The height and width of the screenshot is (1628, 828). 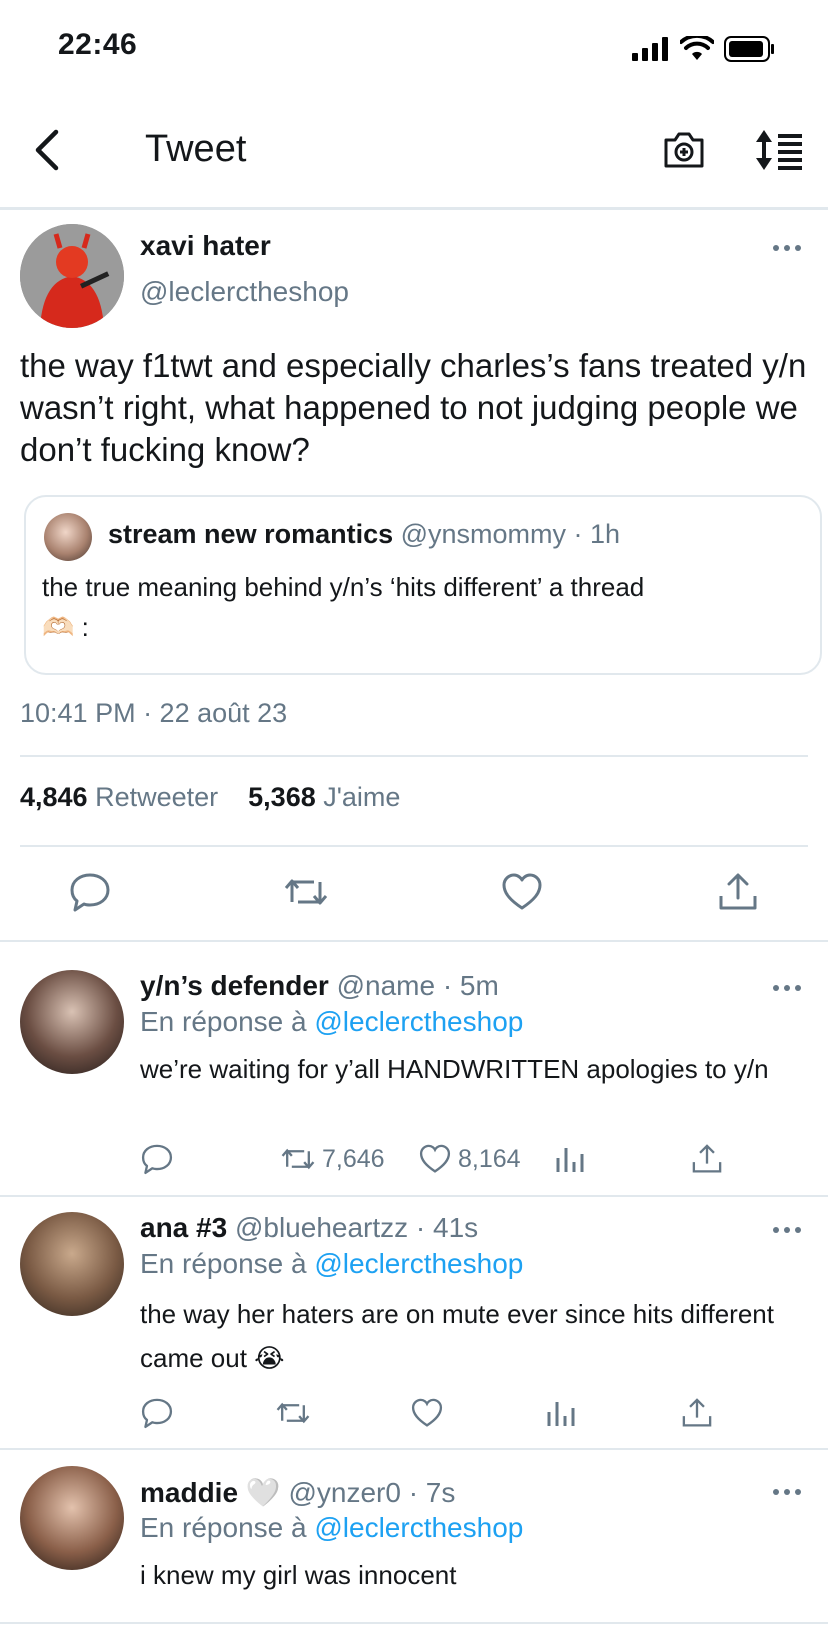 I want to click on like-count: 8,164, so click(x=489, y=1158).